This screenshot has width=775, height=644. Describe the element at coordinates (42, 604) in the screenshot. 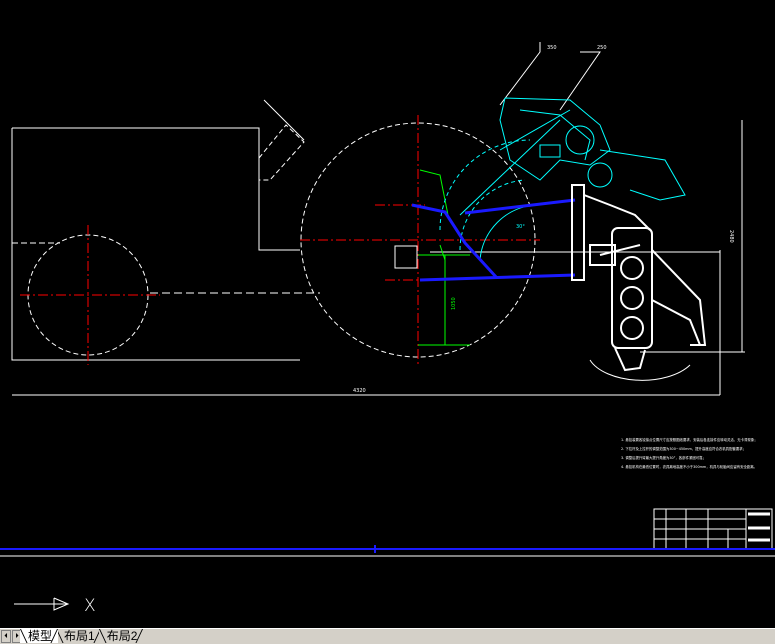

I see `ucs-icon` at that location.